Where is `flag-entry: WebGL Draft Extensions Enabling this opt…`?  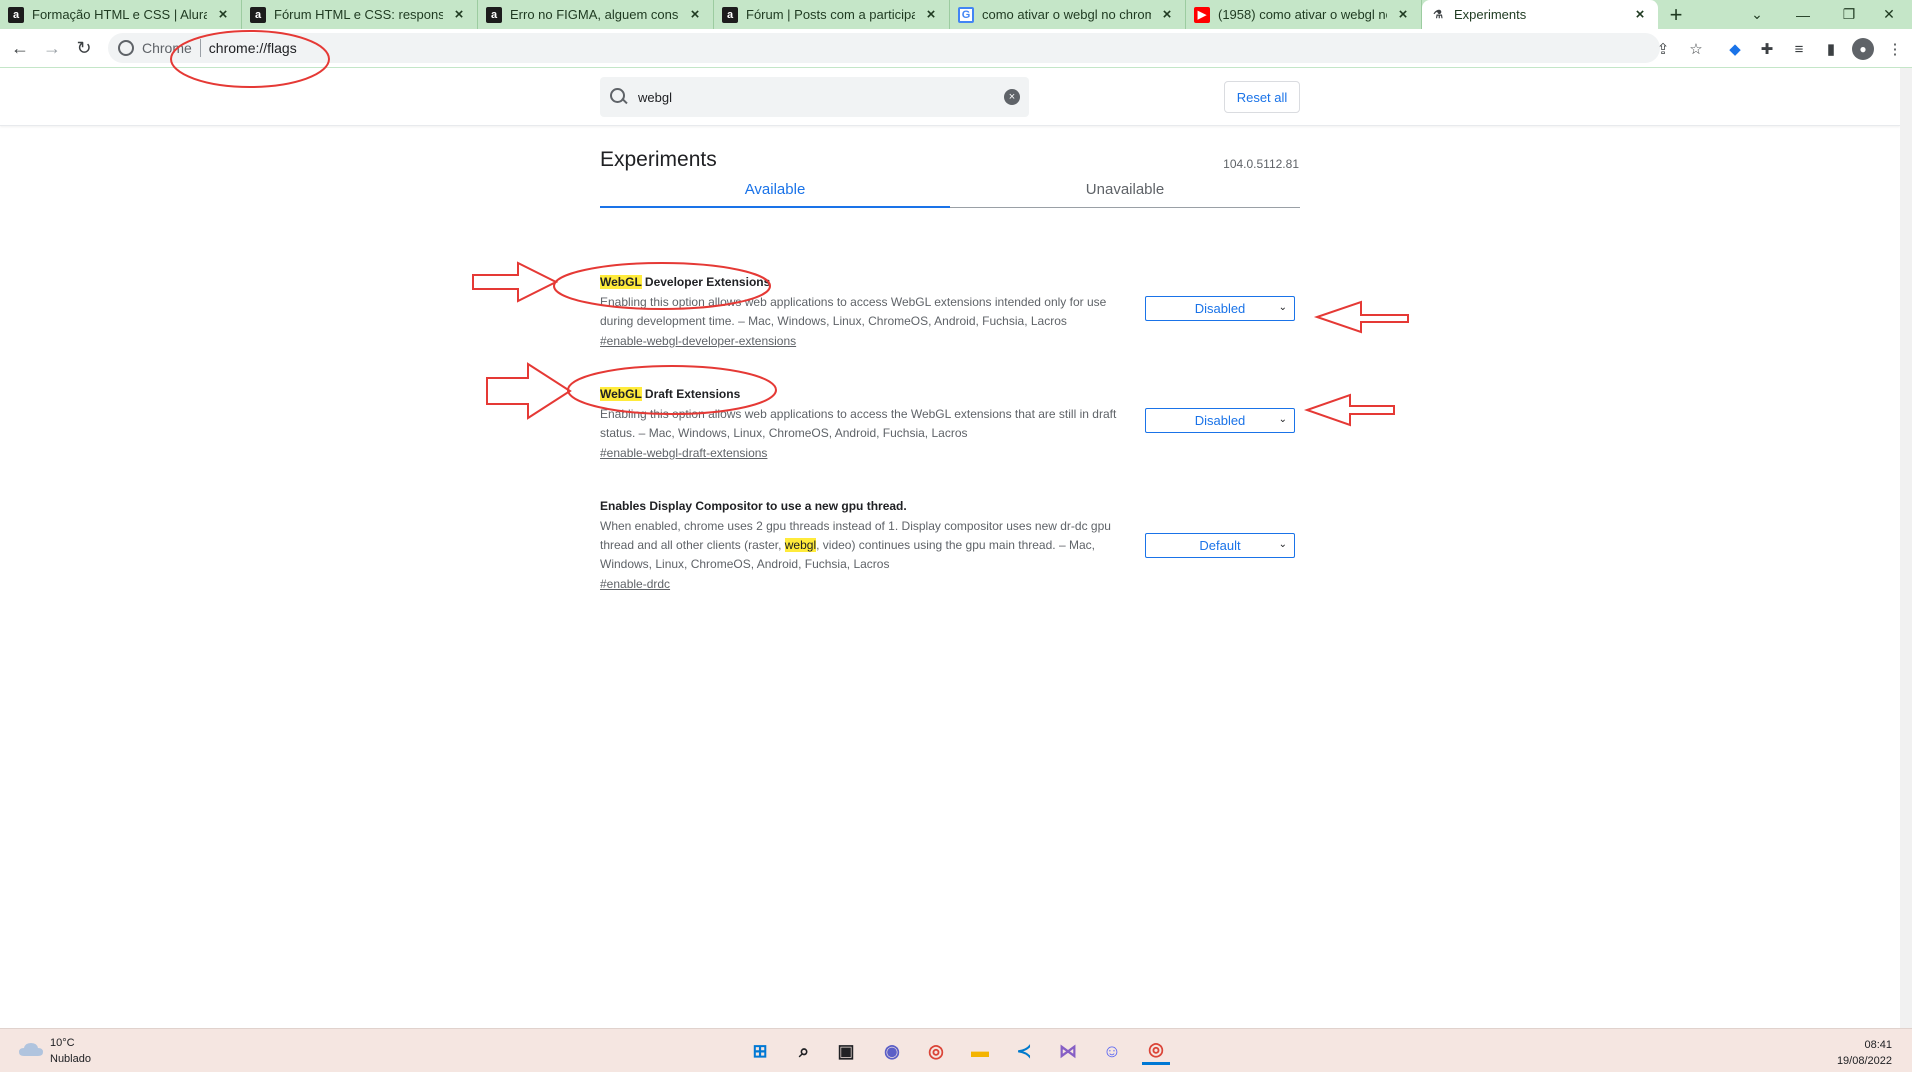
flag-entry: WebGL Draft Extensions Enabling this opt… is located at coordinates (950, 424).